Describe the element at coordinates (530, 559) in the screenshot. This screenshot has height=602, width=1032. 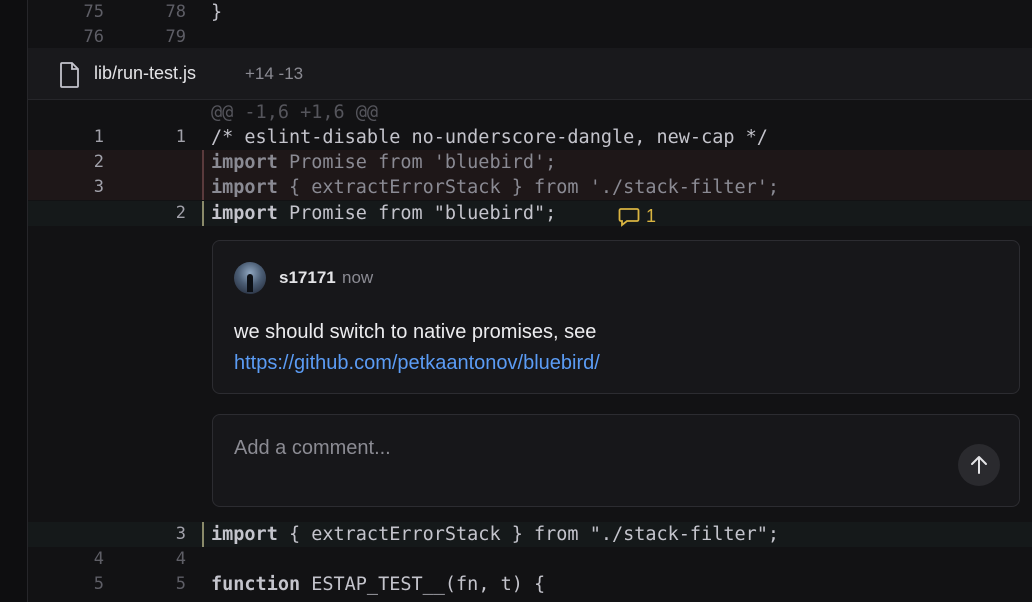
I see `diff-line: 4 4` at that location.